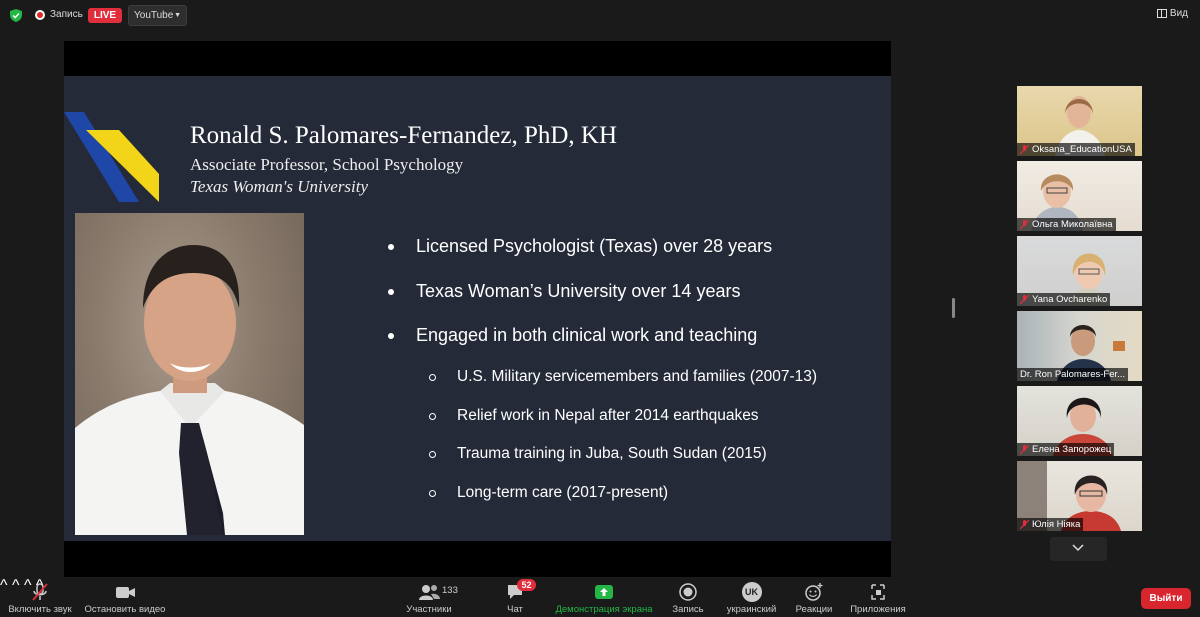 Image resolution: width=1200 pixels, height=617 pixels. What do you see at coordinates (518, 597) in the screenshot?
I see `chat-button: Чат 52` at bounding box center [518, 597].